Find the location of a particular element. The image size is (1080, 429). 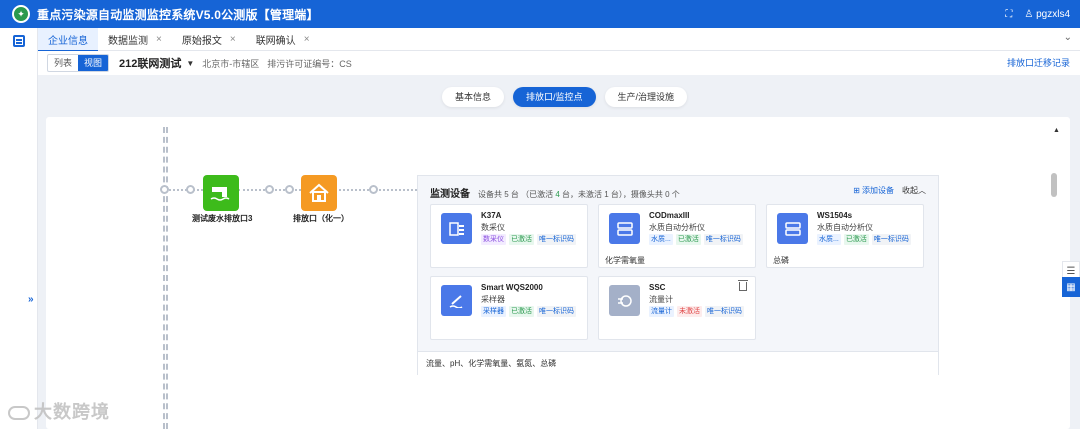

user-name: pgzxls4 is located at coordinates (1053, 14).